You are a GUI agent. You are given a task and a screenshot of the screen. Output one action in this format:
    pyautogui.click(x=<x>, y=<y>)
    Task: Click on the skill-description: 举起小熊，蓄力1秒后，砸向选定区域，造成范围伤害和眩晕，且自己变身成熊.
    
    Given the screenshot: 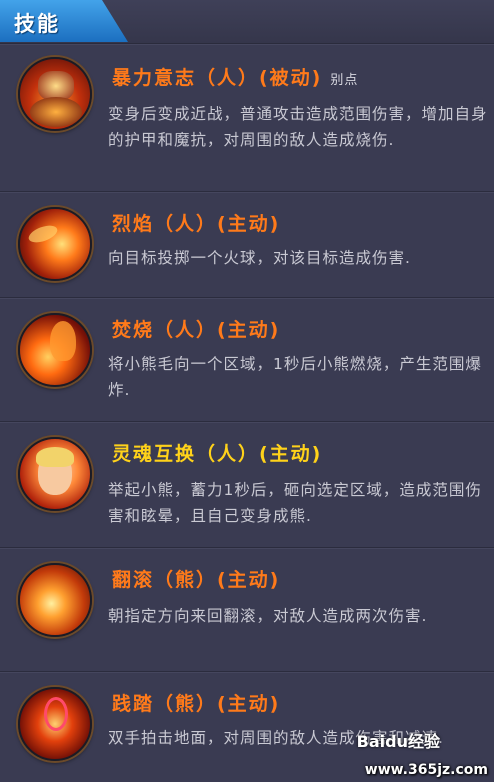 What is the action you would take?
    pyautogui.click(x=295, y=503)
    